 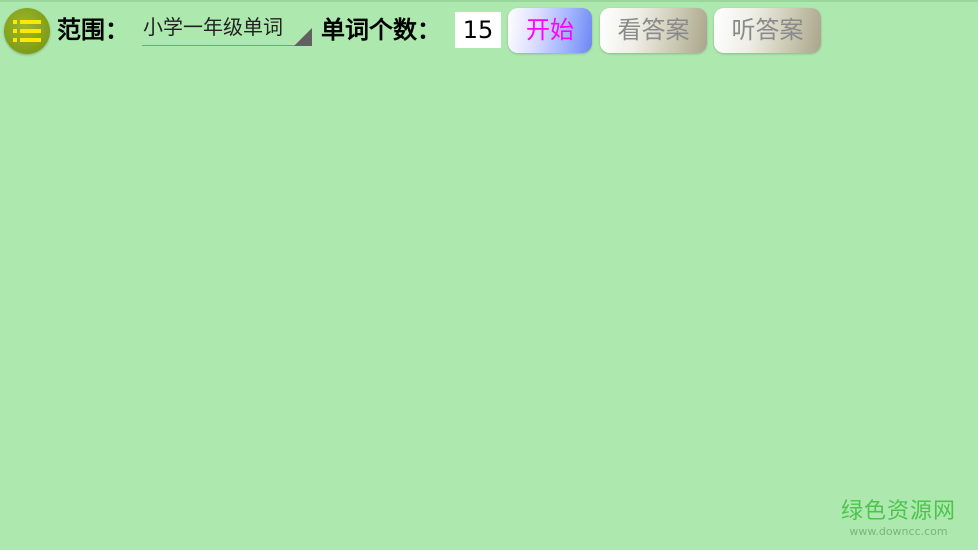 I want to click on watermark: 绿色资源网 www.downcc.com, so click(x=898, y=518).